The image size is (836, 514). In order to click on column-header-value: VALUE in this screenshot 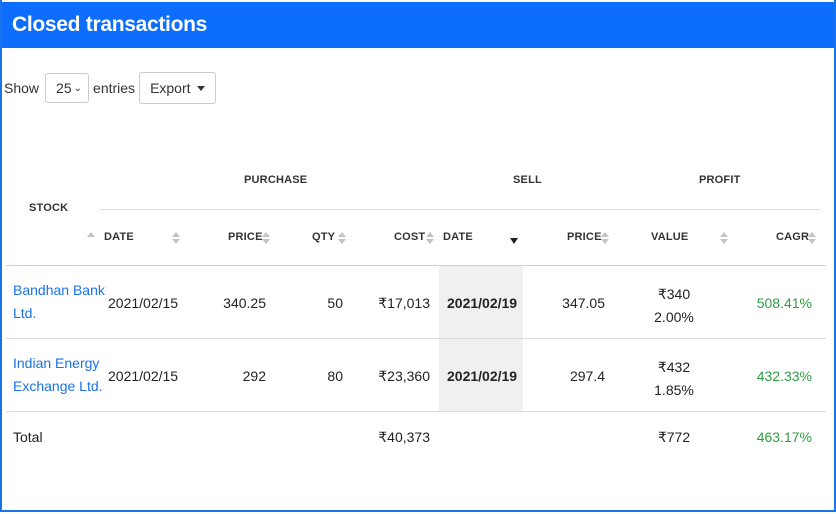, I will do `click(669, 237)`.